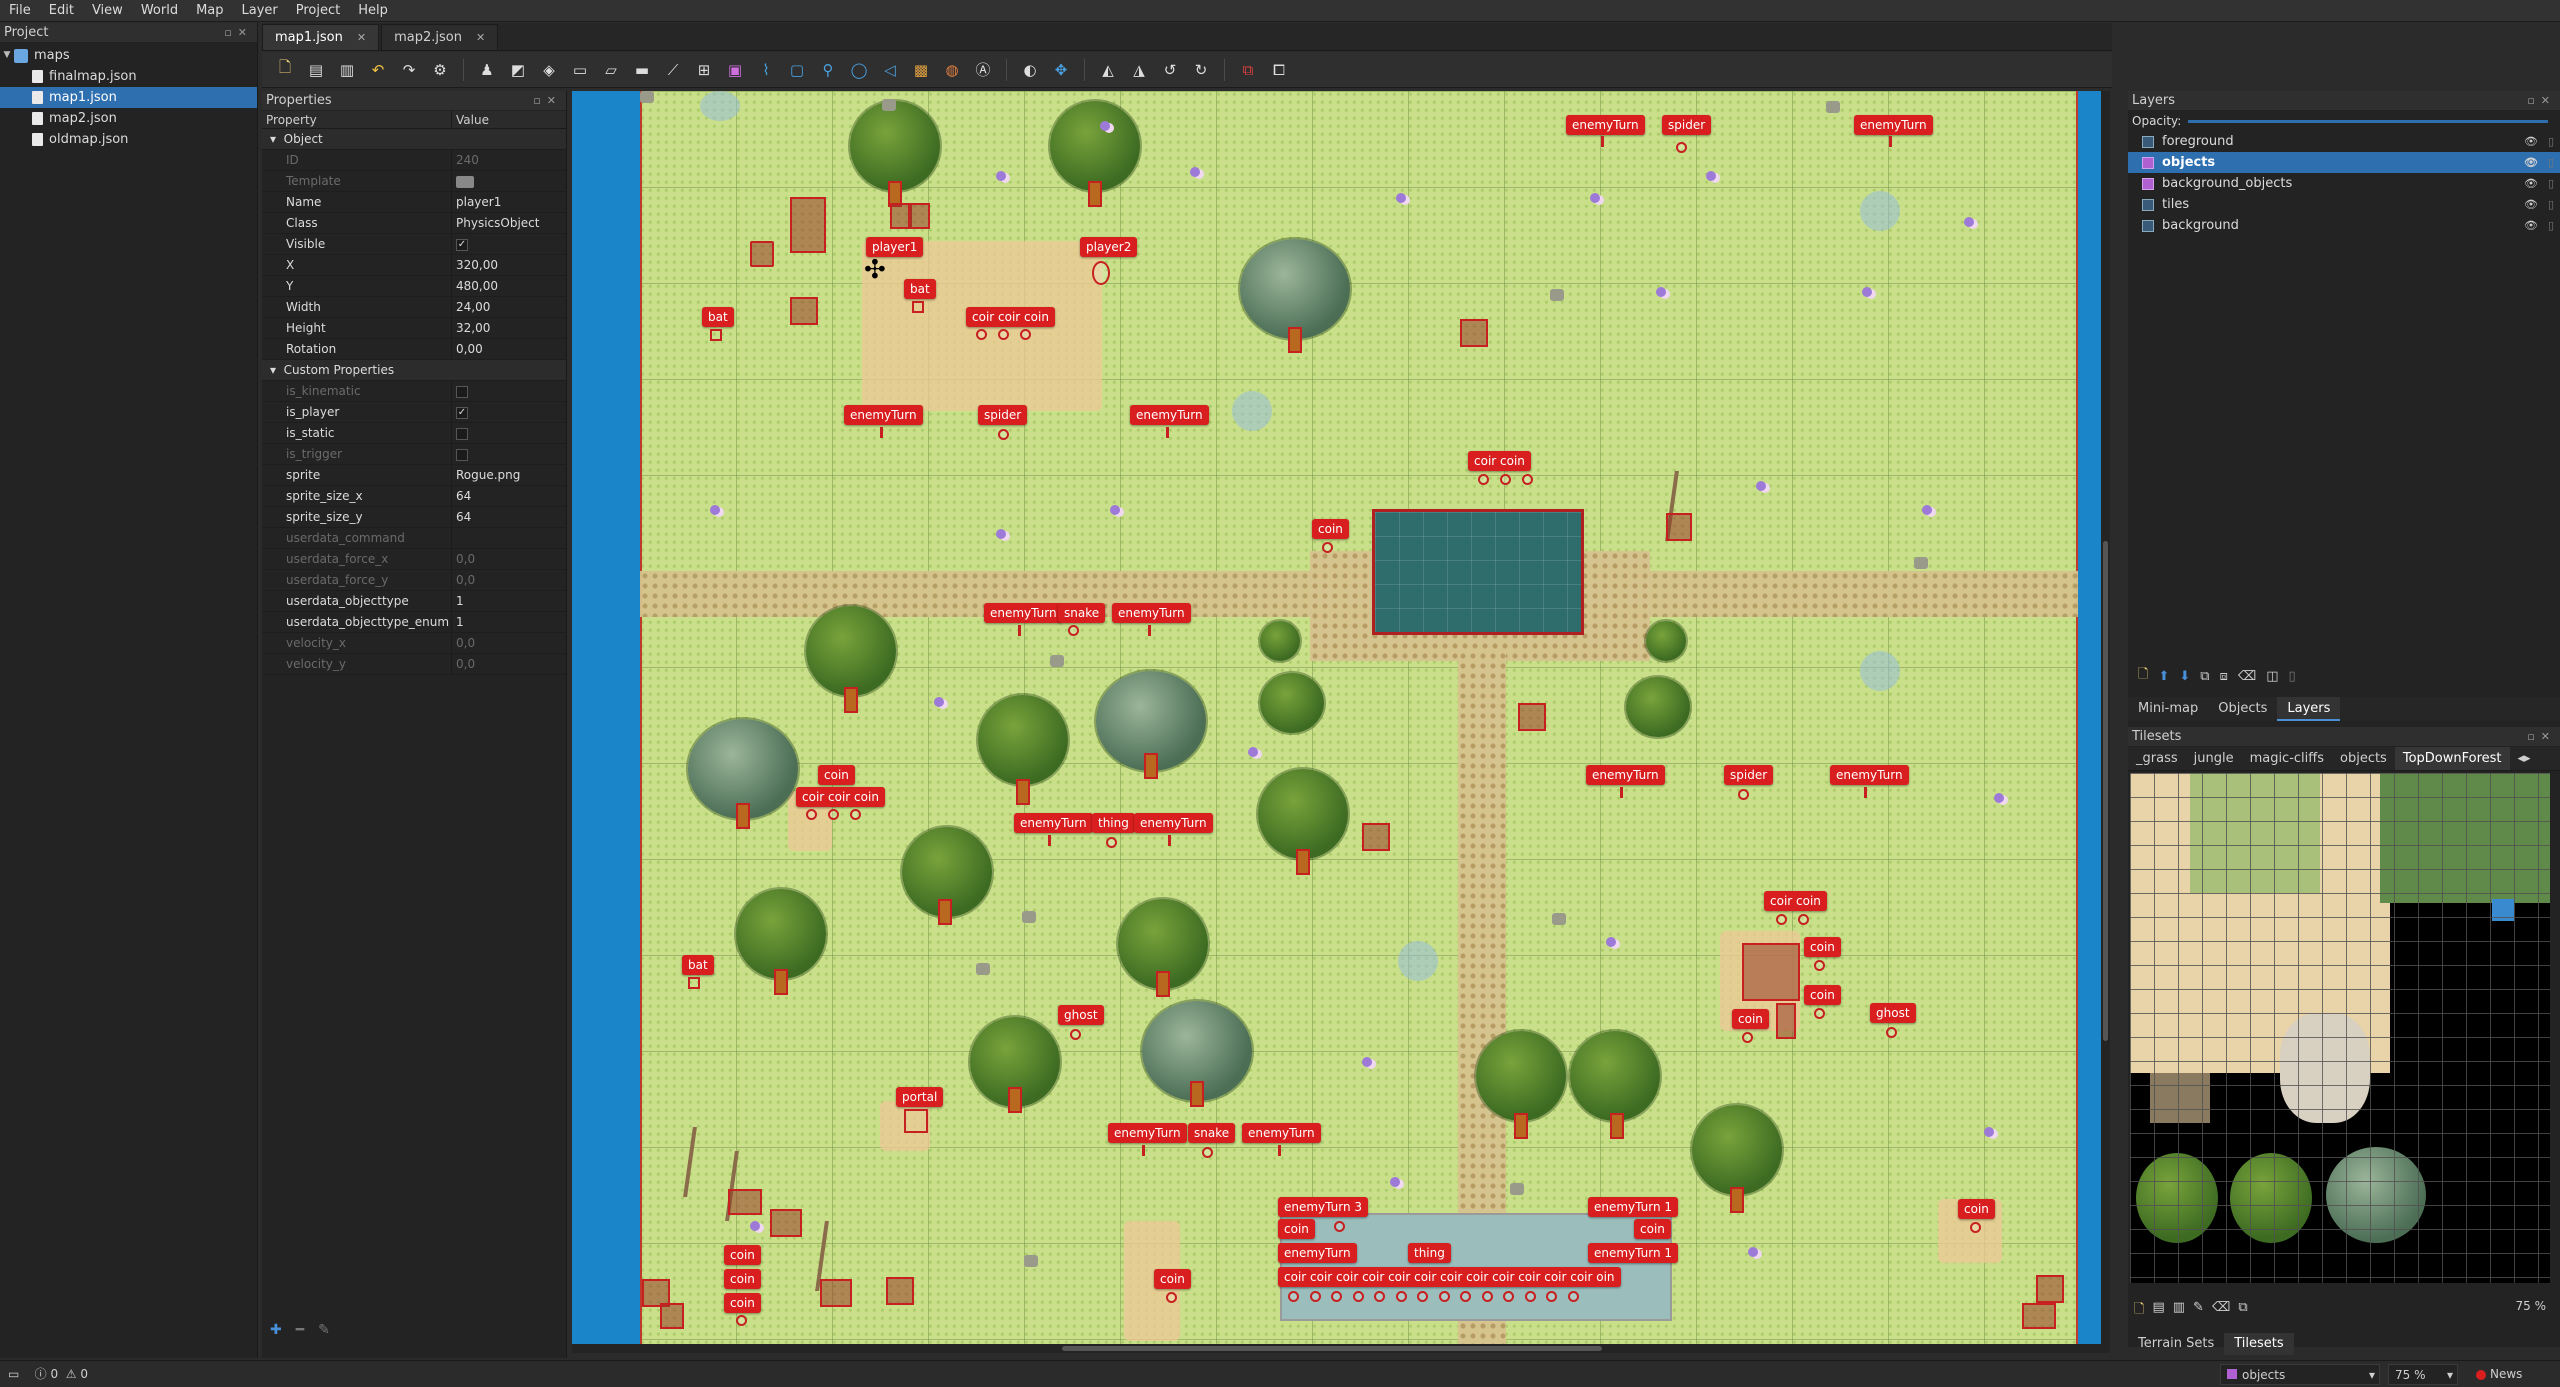 The height and width of the screenshot is (1387, 2560). Describe the element at coordinates (2259, 1344) in the screenshot. I see `tab-tilesets: Tilesets` at that location.